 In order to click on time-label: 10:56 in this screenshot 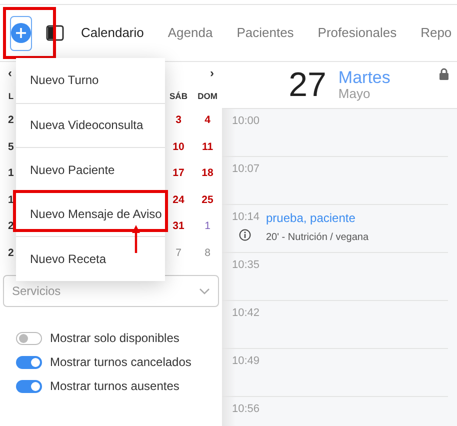, I will do `click(245, 409)`.